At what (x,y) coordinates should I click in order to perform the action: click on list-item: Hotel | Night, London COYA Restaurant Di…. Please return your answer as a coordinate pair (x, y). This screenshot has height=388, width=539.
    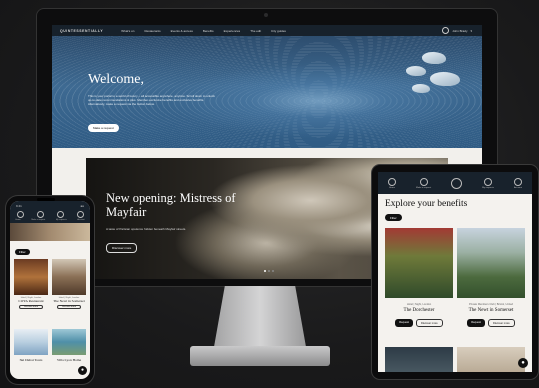
    Looking at the image, I should click on (31, 284).